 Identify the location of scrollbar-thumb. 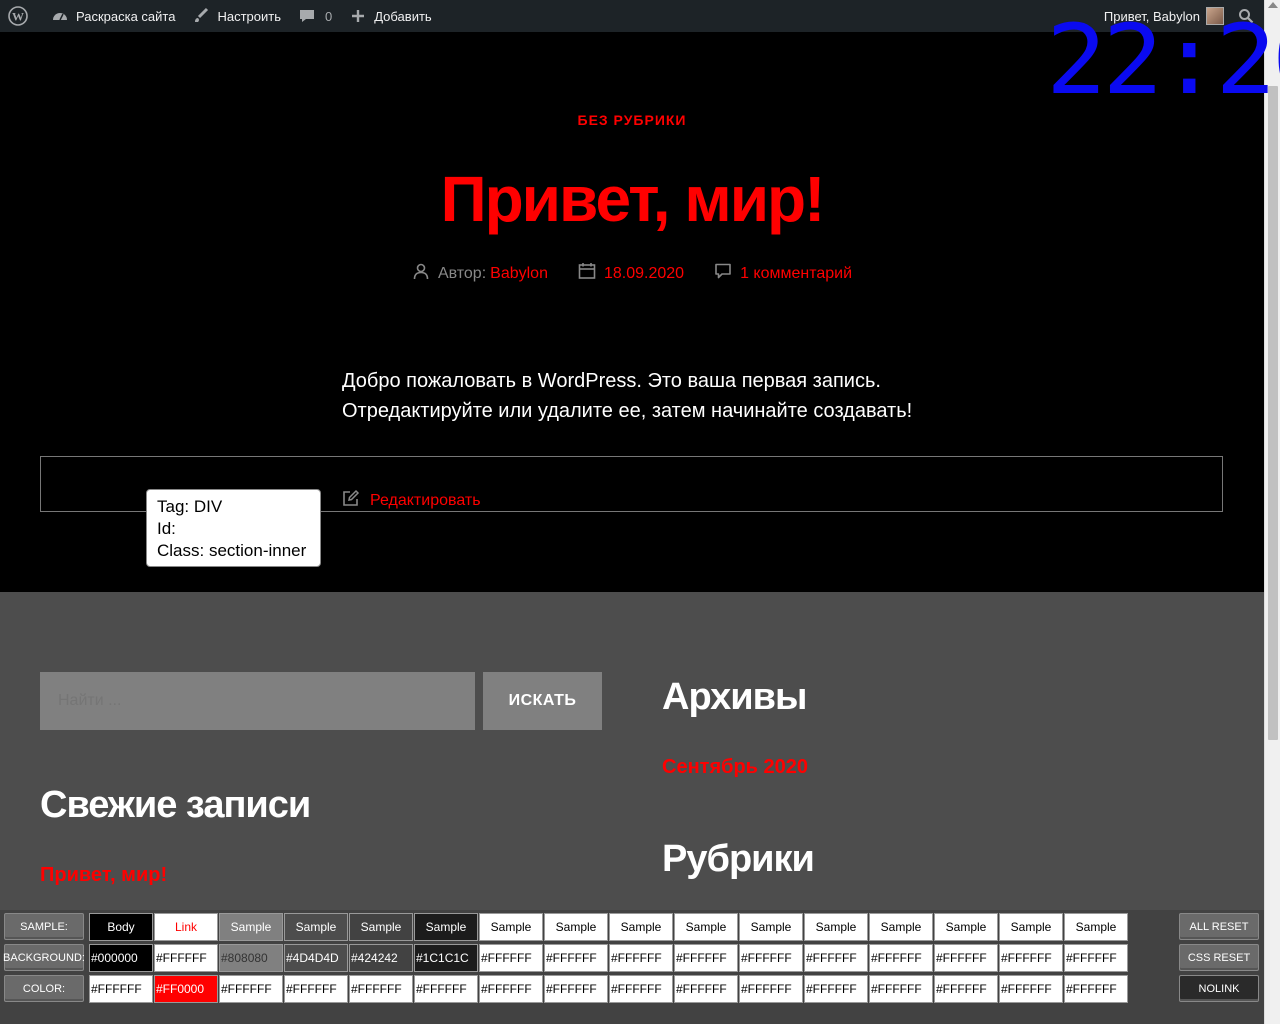
(1273, 413).